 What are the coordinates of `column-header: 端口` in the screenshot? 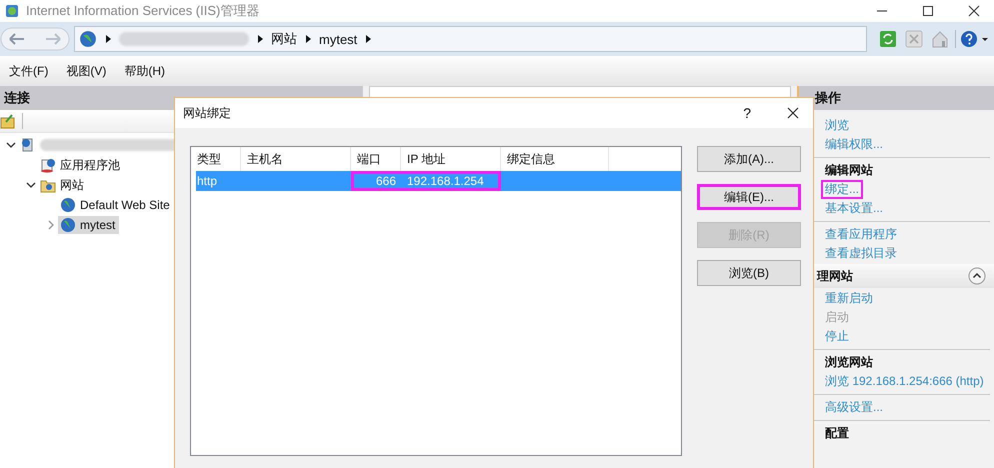 It's located at (376, 159).